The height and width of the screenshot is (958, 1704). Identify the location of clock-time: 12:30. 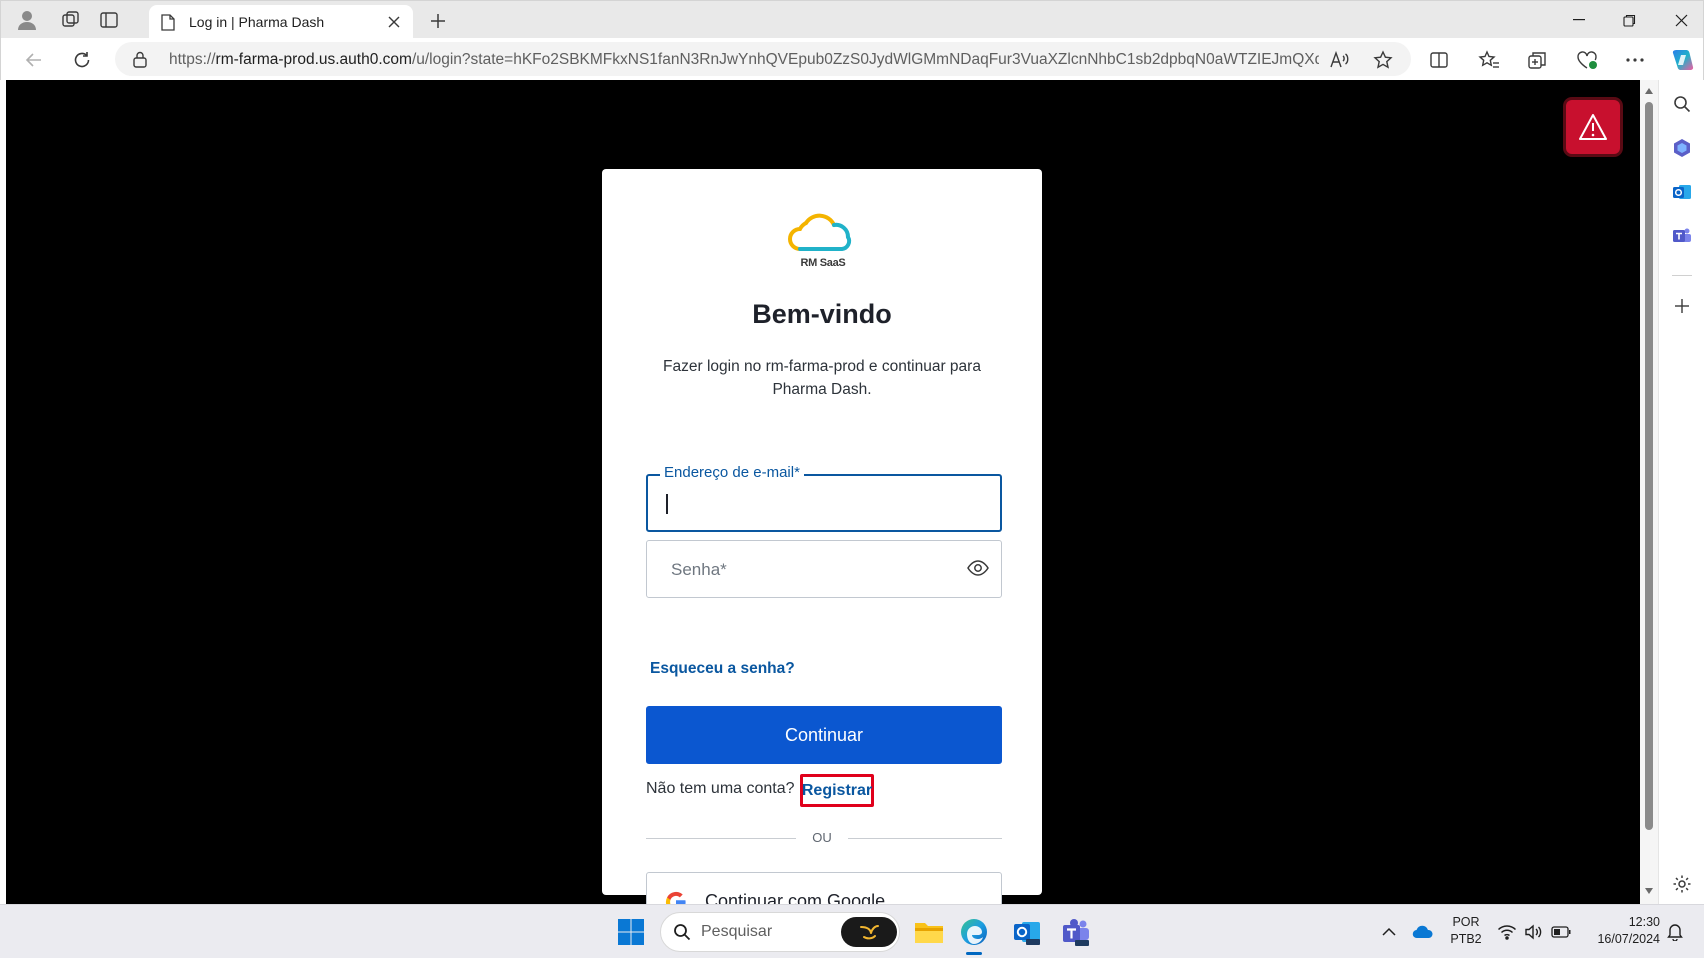
(1644, 922).